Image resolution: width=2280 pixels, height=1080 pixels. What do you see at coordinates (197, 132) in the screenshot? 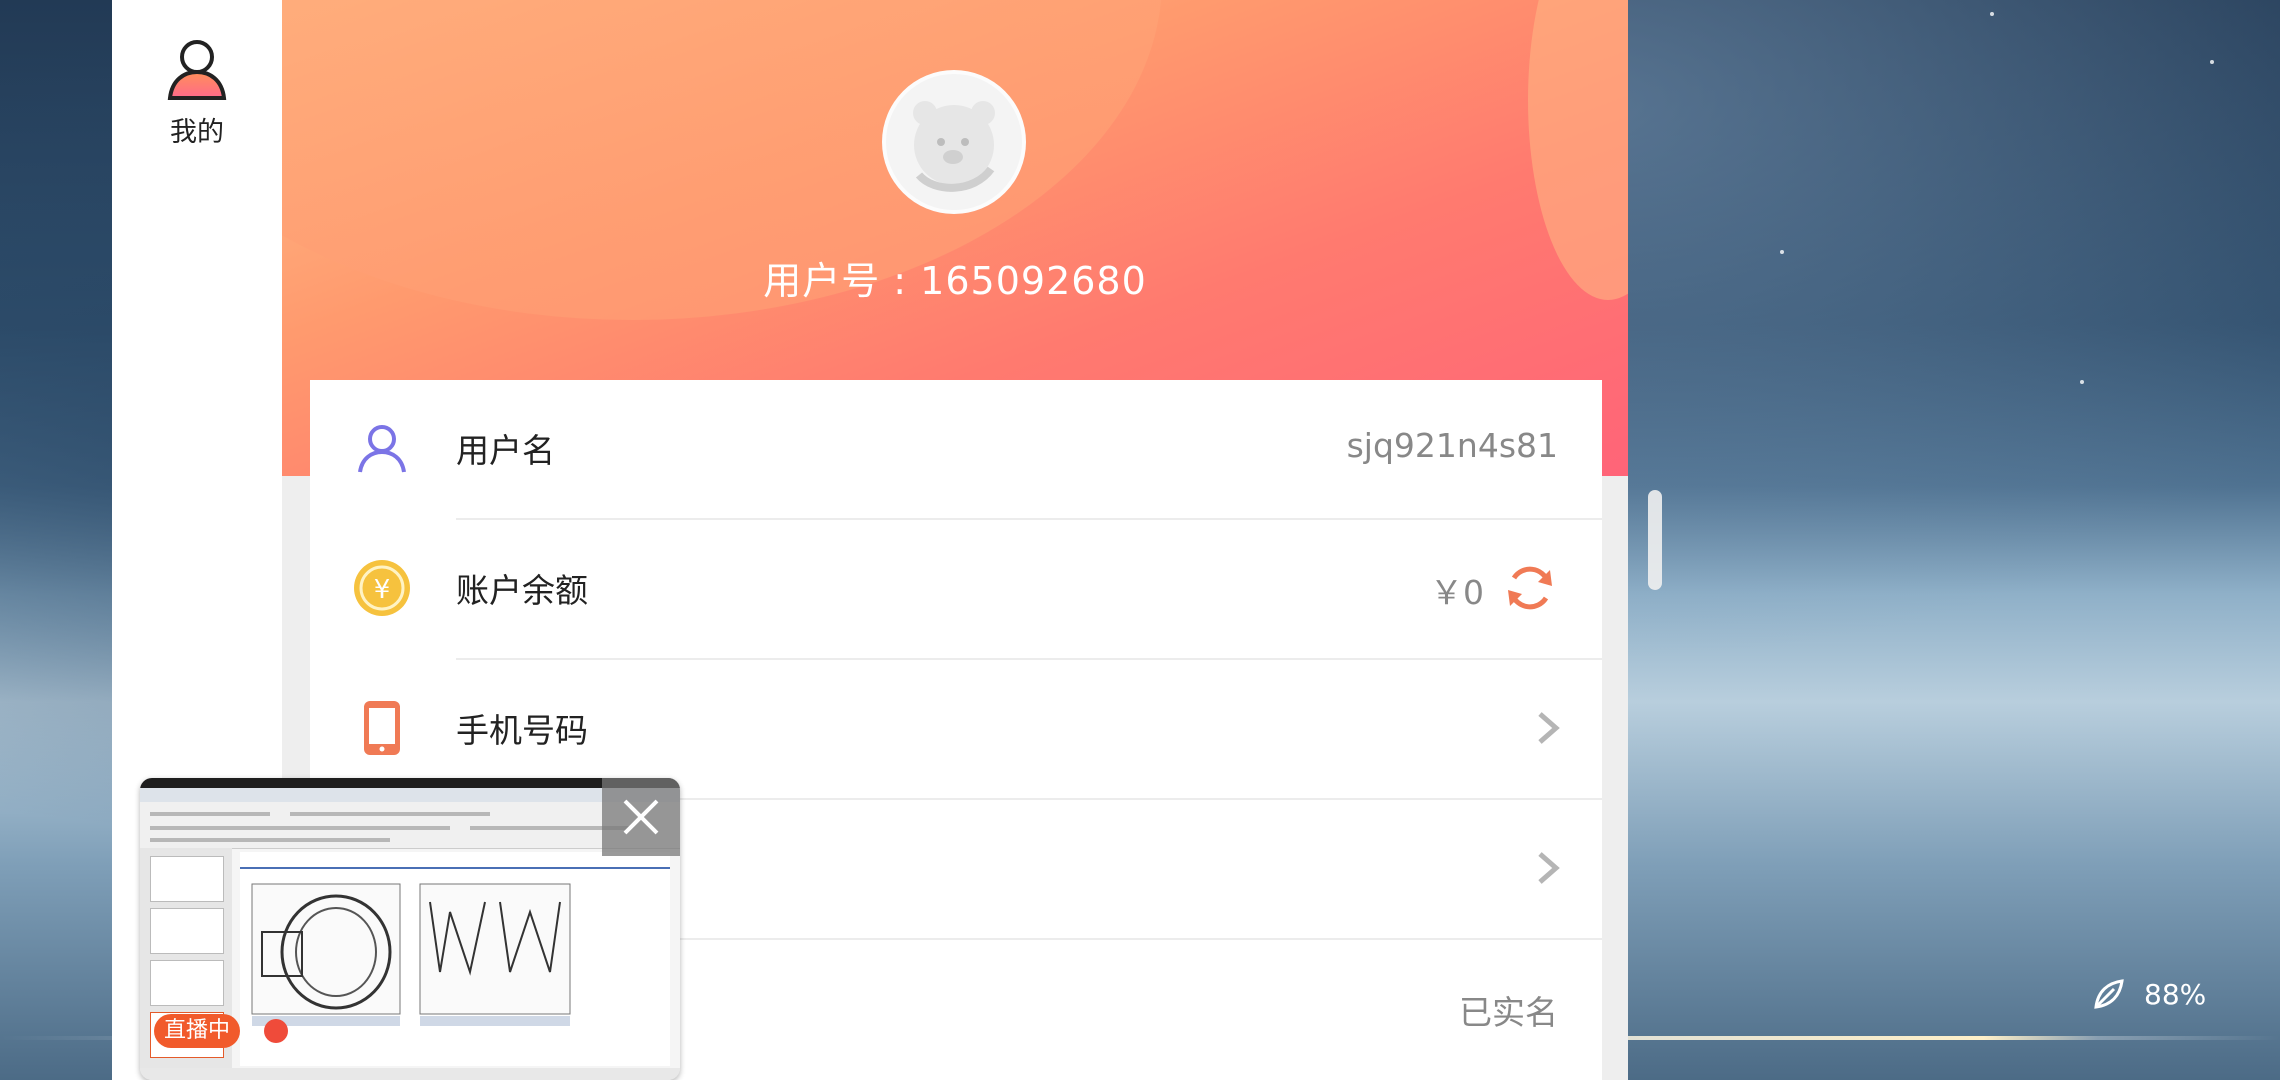
I see `nav-label-mine: 我的` at bounding box center [197, 132].